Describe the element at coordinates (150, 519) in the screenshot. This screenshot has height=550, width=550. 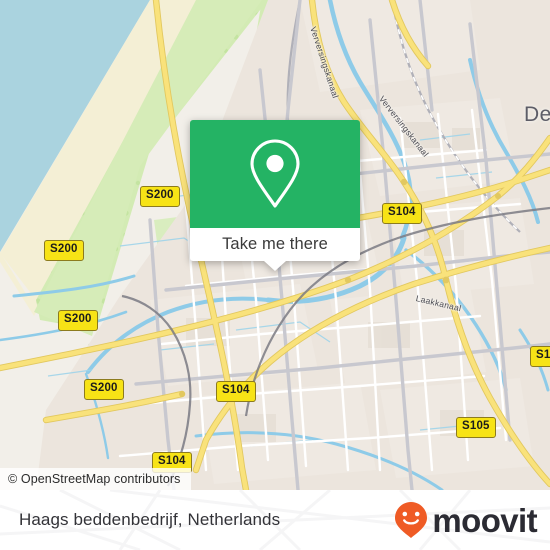
I see `page-title: Haags beddenbedrijf, Netherlands` at that location.